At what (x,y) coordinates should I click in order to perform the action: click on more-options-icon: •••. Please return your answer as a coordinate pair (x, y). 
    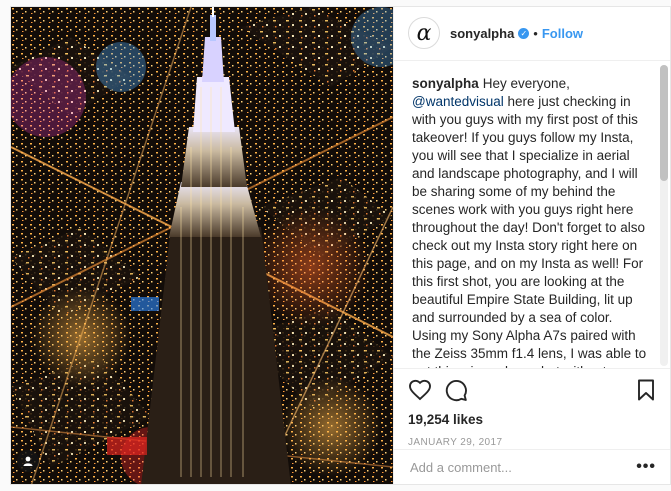
    Looking at the image, I should click on (646, 467).